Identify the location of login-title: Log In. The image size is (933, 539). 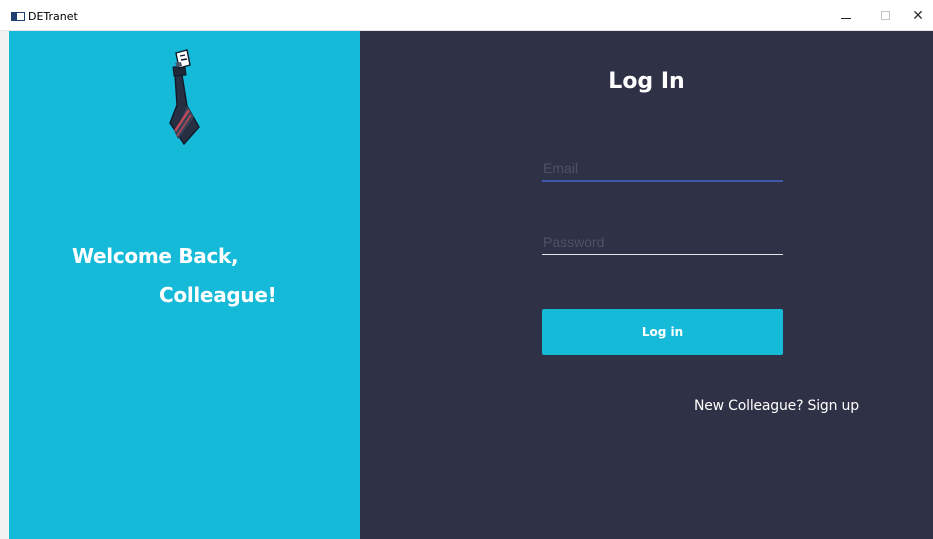
(646, 81).